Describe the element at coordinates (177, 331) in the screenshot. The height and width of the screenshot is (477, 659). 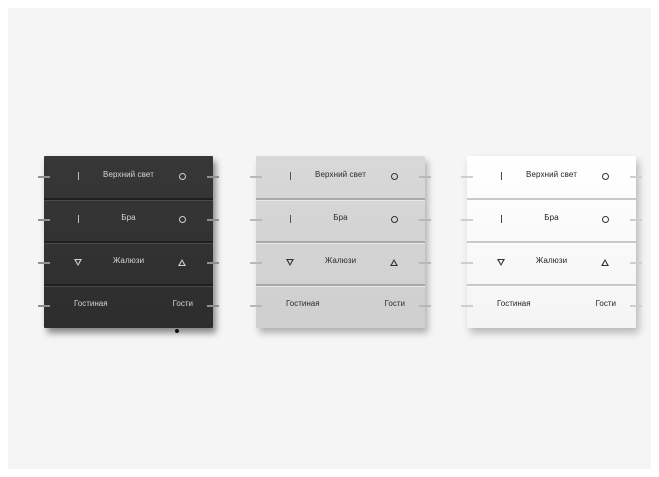
I see `panel-foot` at that location.